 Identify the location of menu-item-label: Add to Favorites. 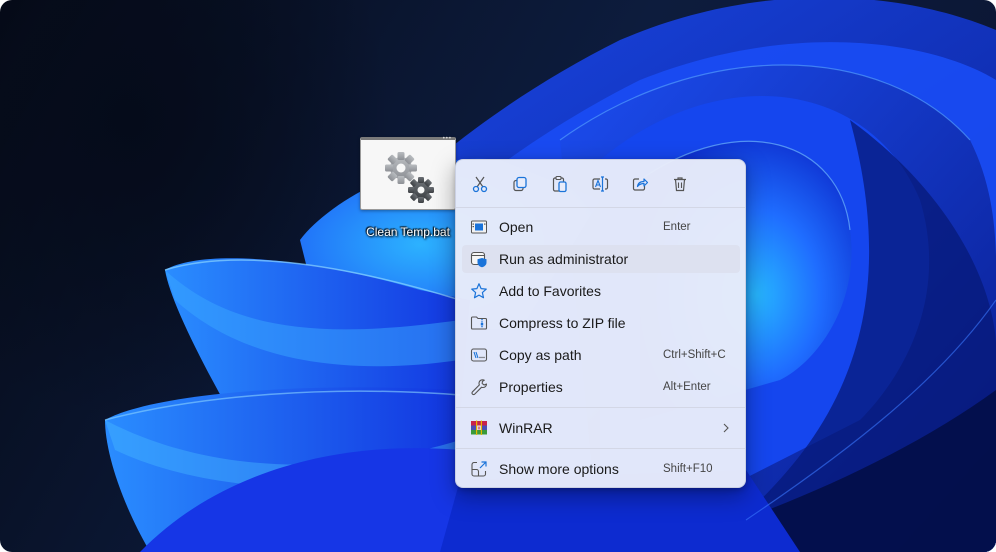
(550, 291).